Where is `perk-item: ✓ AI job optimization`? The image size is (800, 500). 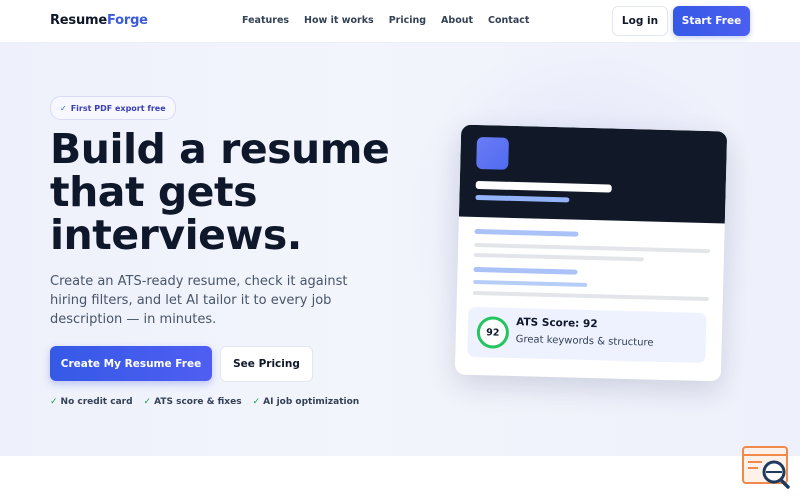
perk-item: ✓ AI job optimization is located at coordinates (306, 402).